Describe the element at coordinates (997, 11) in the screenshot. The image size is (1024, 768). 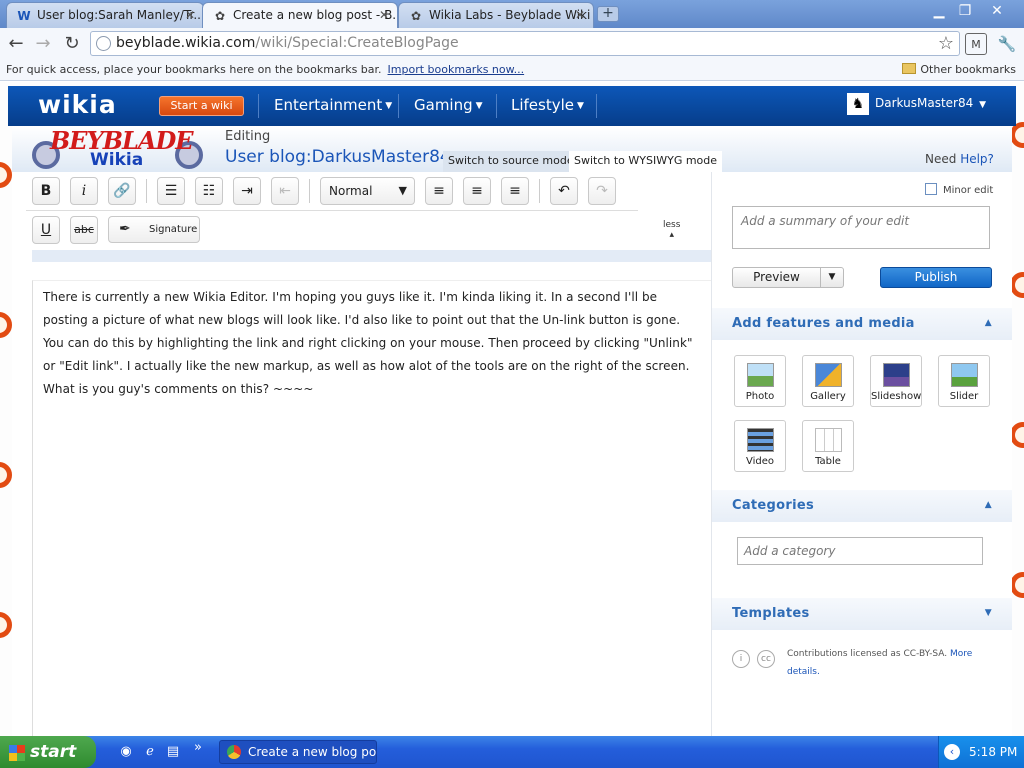
I see `close-window-icon: ✕` at that location.